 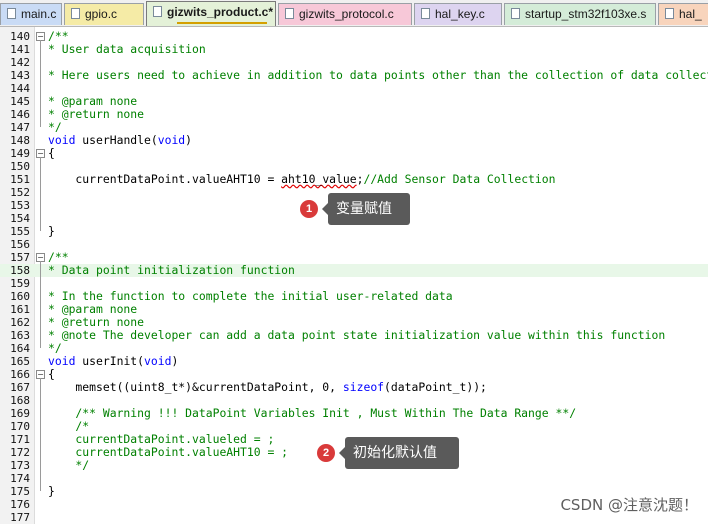 I want to click on line-number: 143, so click(x=20, y=75).